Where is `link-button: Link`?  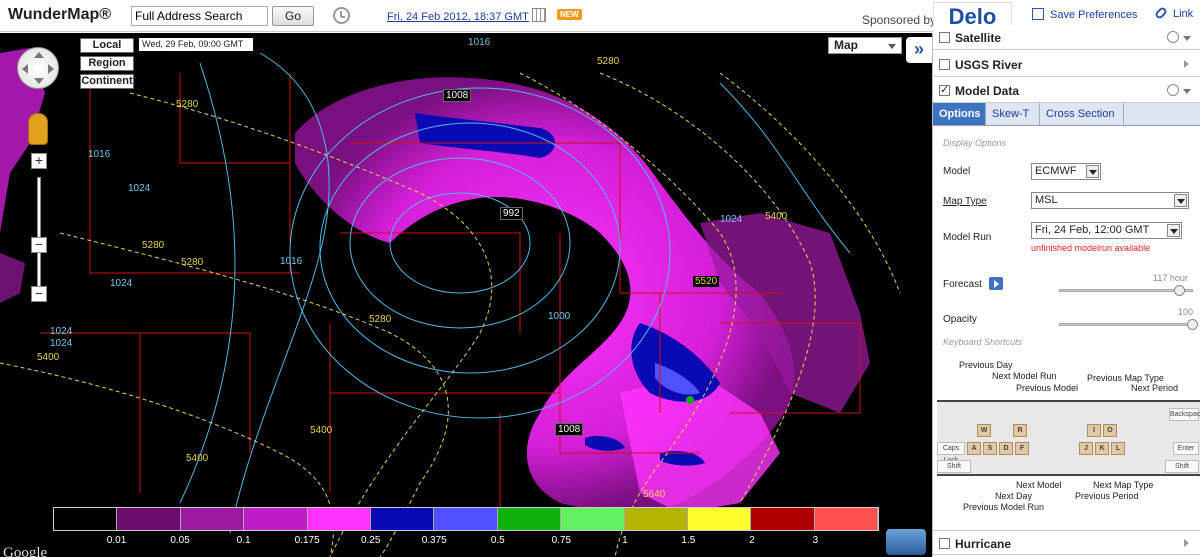 link-button: Link is located at coordinates (1173, 13).